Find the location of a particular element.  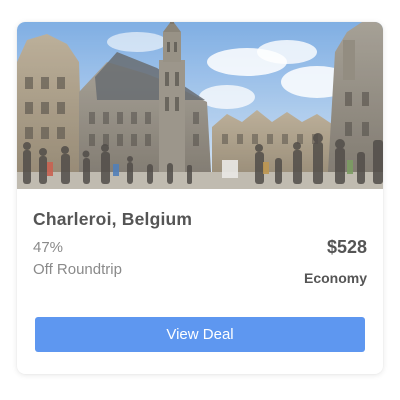

view-deal-button: View Deal is located at coordinates (200, 334).